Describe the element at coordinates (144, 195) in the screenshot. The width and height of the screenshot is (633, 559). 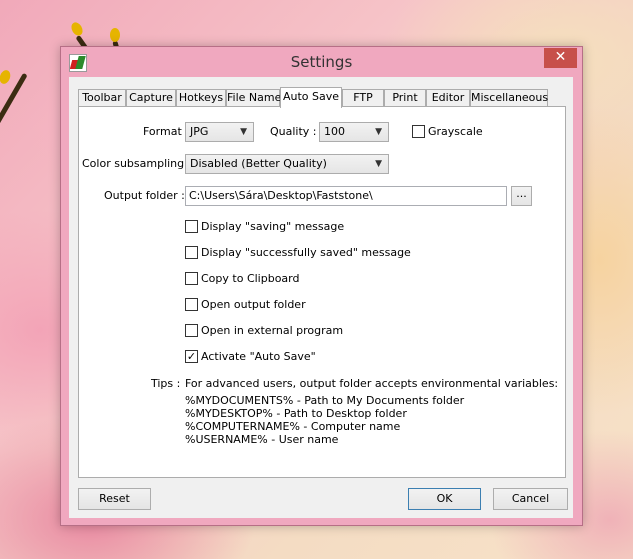
I see `output-folder-label: Output folder :` at that location.